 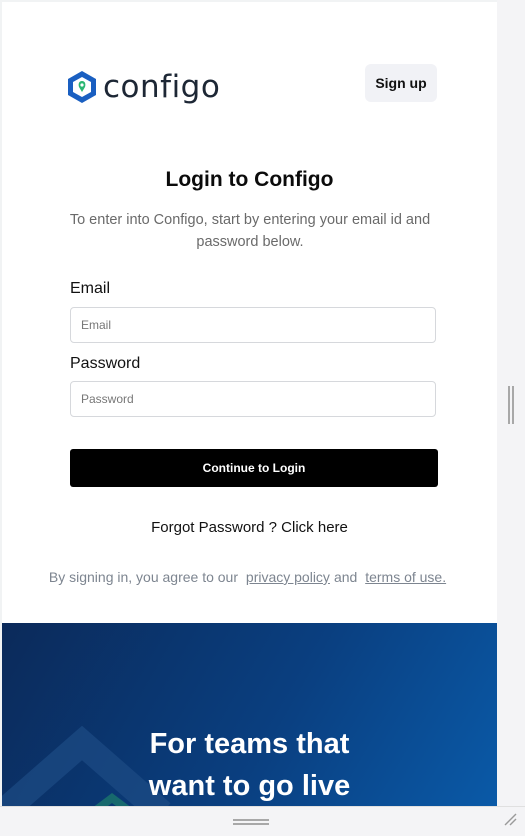 What do you see at coordinates (253, 325) in the screenshot?
I see `email-field` at bounding box center [253, 325].